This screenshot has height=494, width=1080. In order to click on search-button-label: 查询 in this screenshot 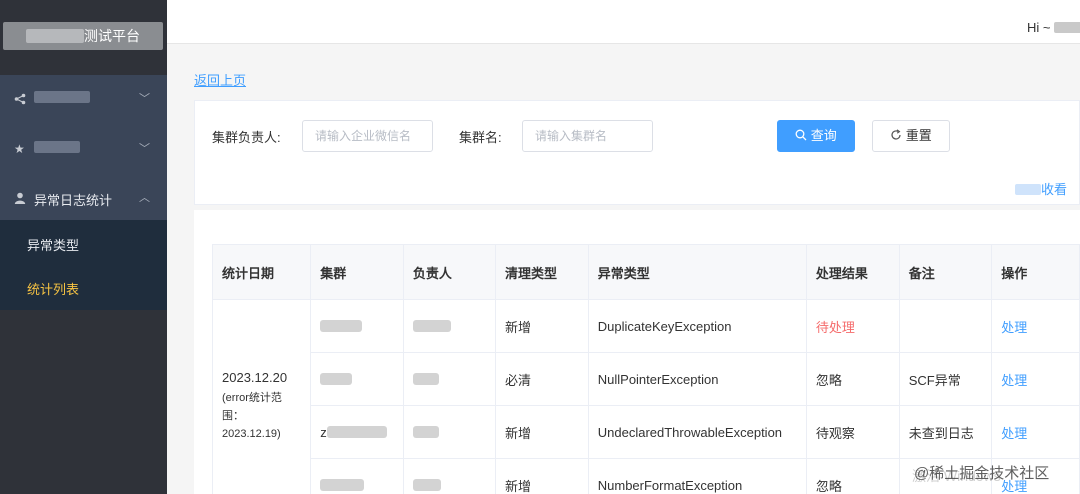, I will do `click(823, 135)`.